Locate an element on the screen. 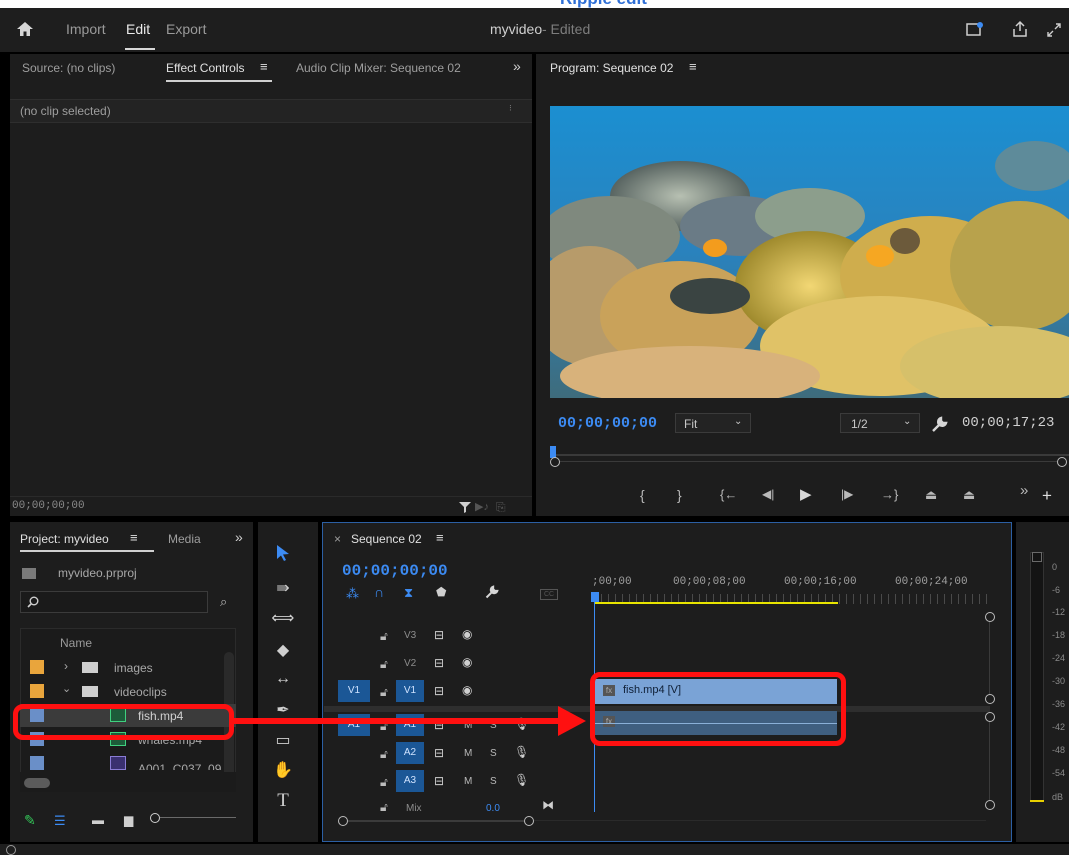 The height and width of the screenshot is (855, 1069). step-back-icon: ◀| is located at coordinates (768, 494).